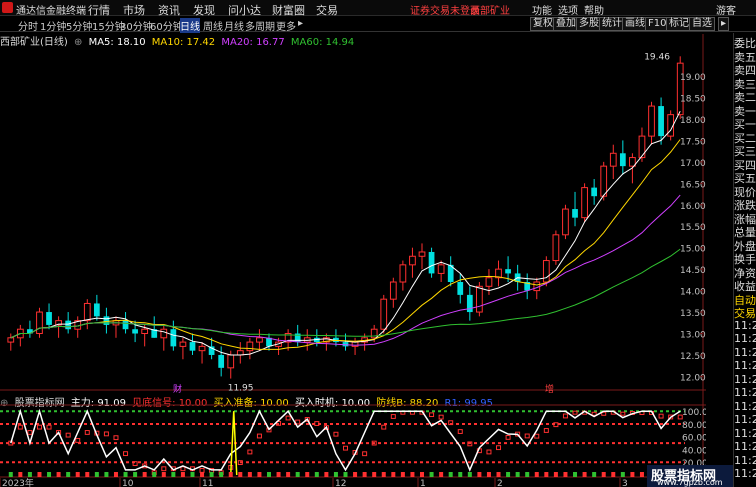 This screenshot has width=756, height=487. I want to click on price-tick-label: 16.00, so click(693, 207).